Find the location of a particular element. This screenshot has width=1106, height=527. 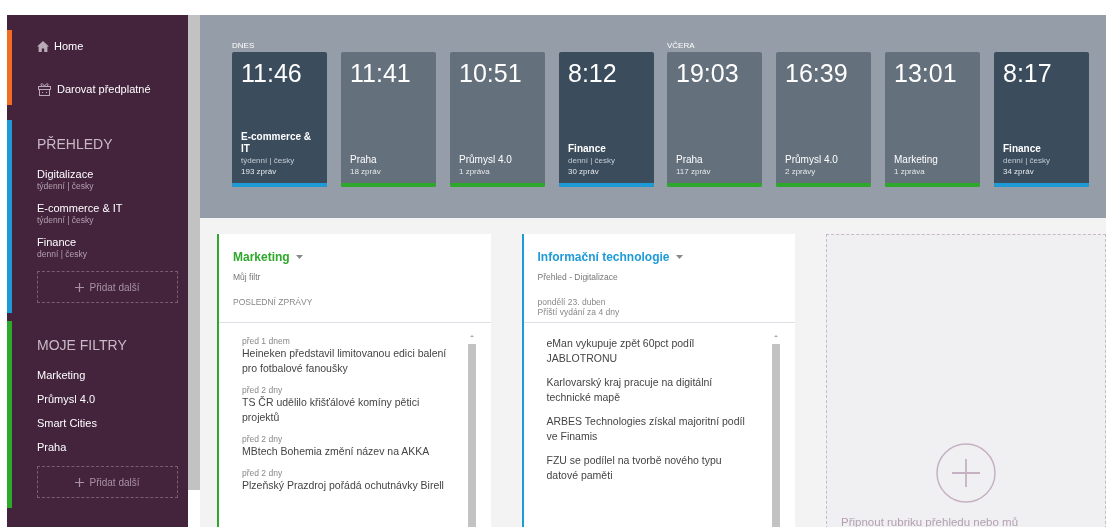

sidebar-item: Praha is located at coordinates (107, 447).